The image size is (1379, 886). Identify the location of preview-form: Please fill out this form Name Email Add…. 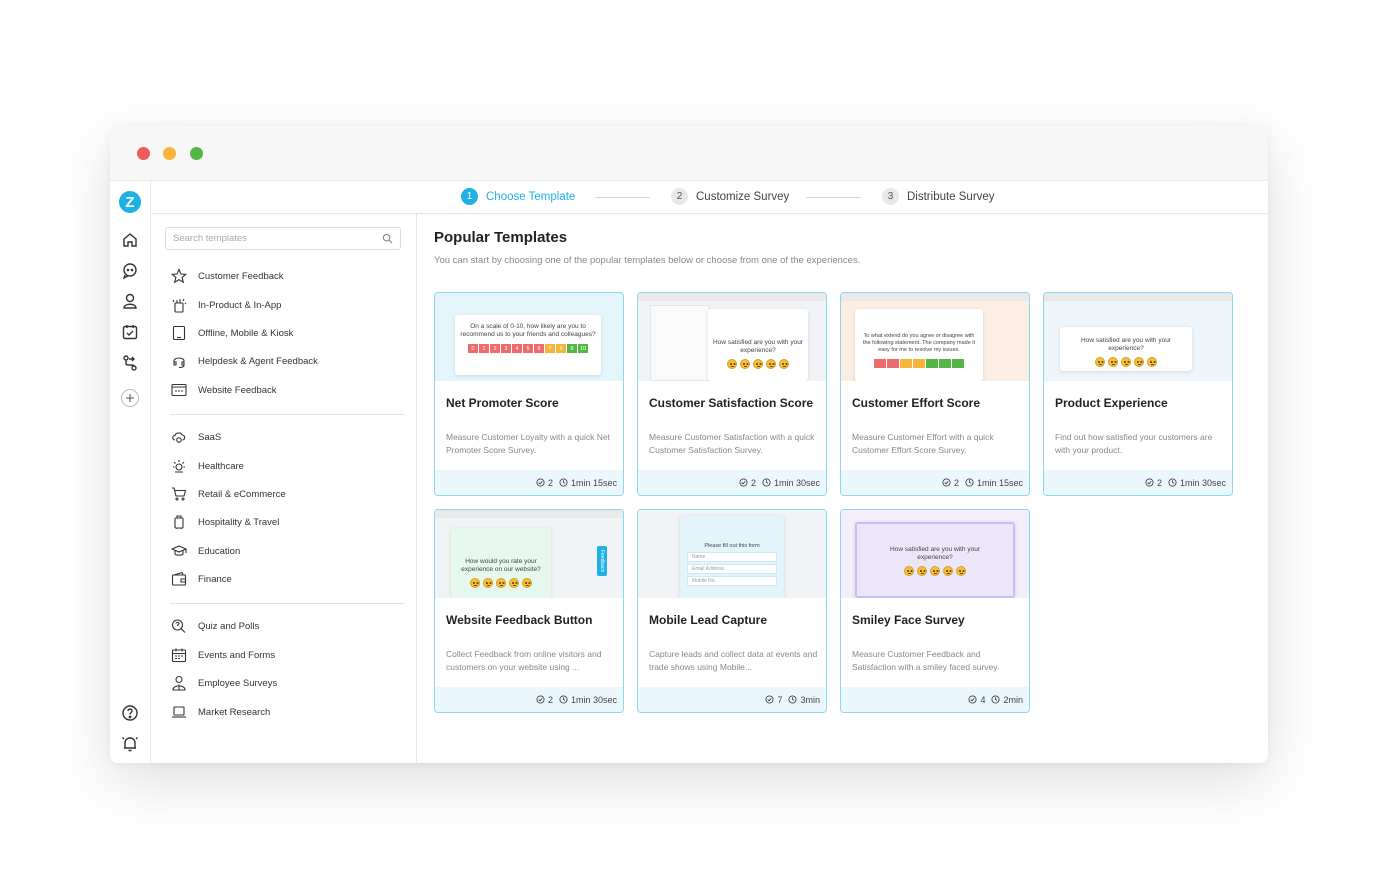
(732, 557).